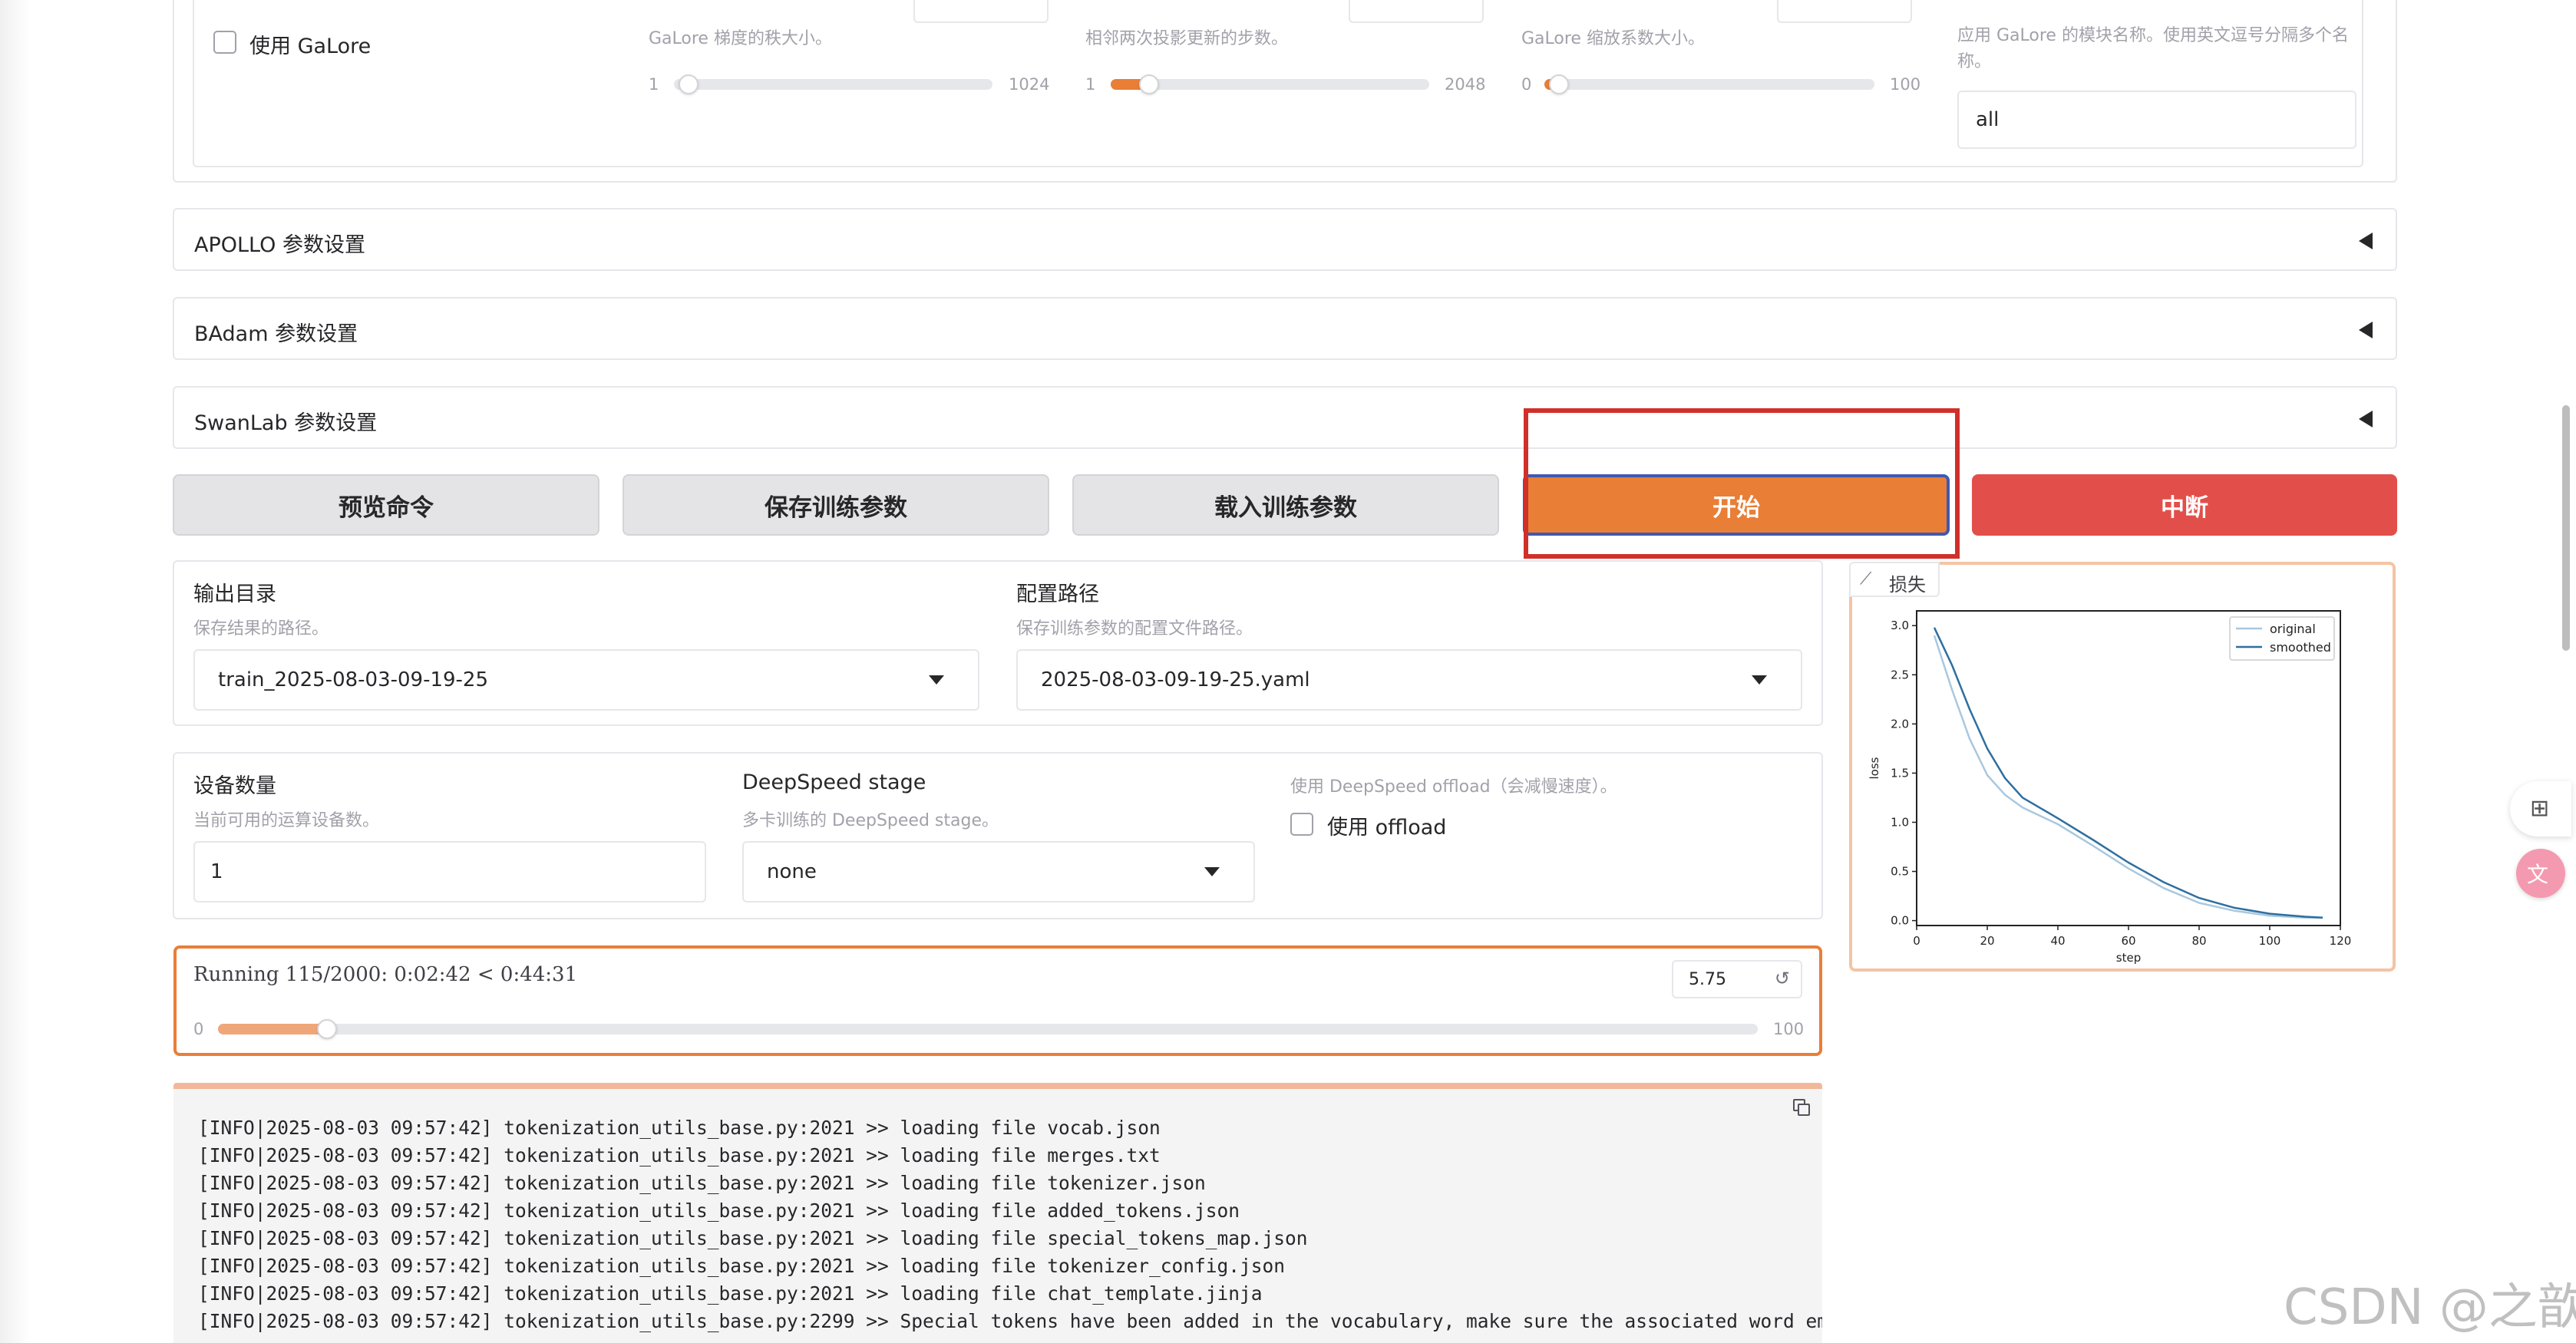 This screenshot has height=1343, width=2576. I want to click on highlight-annotation-box, so click(1742, 484).